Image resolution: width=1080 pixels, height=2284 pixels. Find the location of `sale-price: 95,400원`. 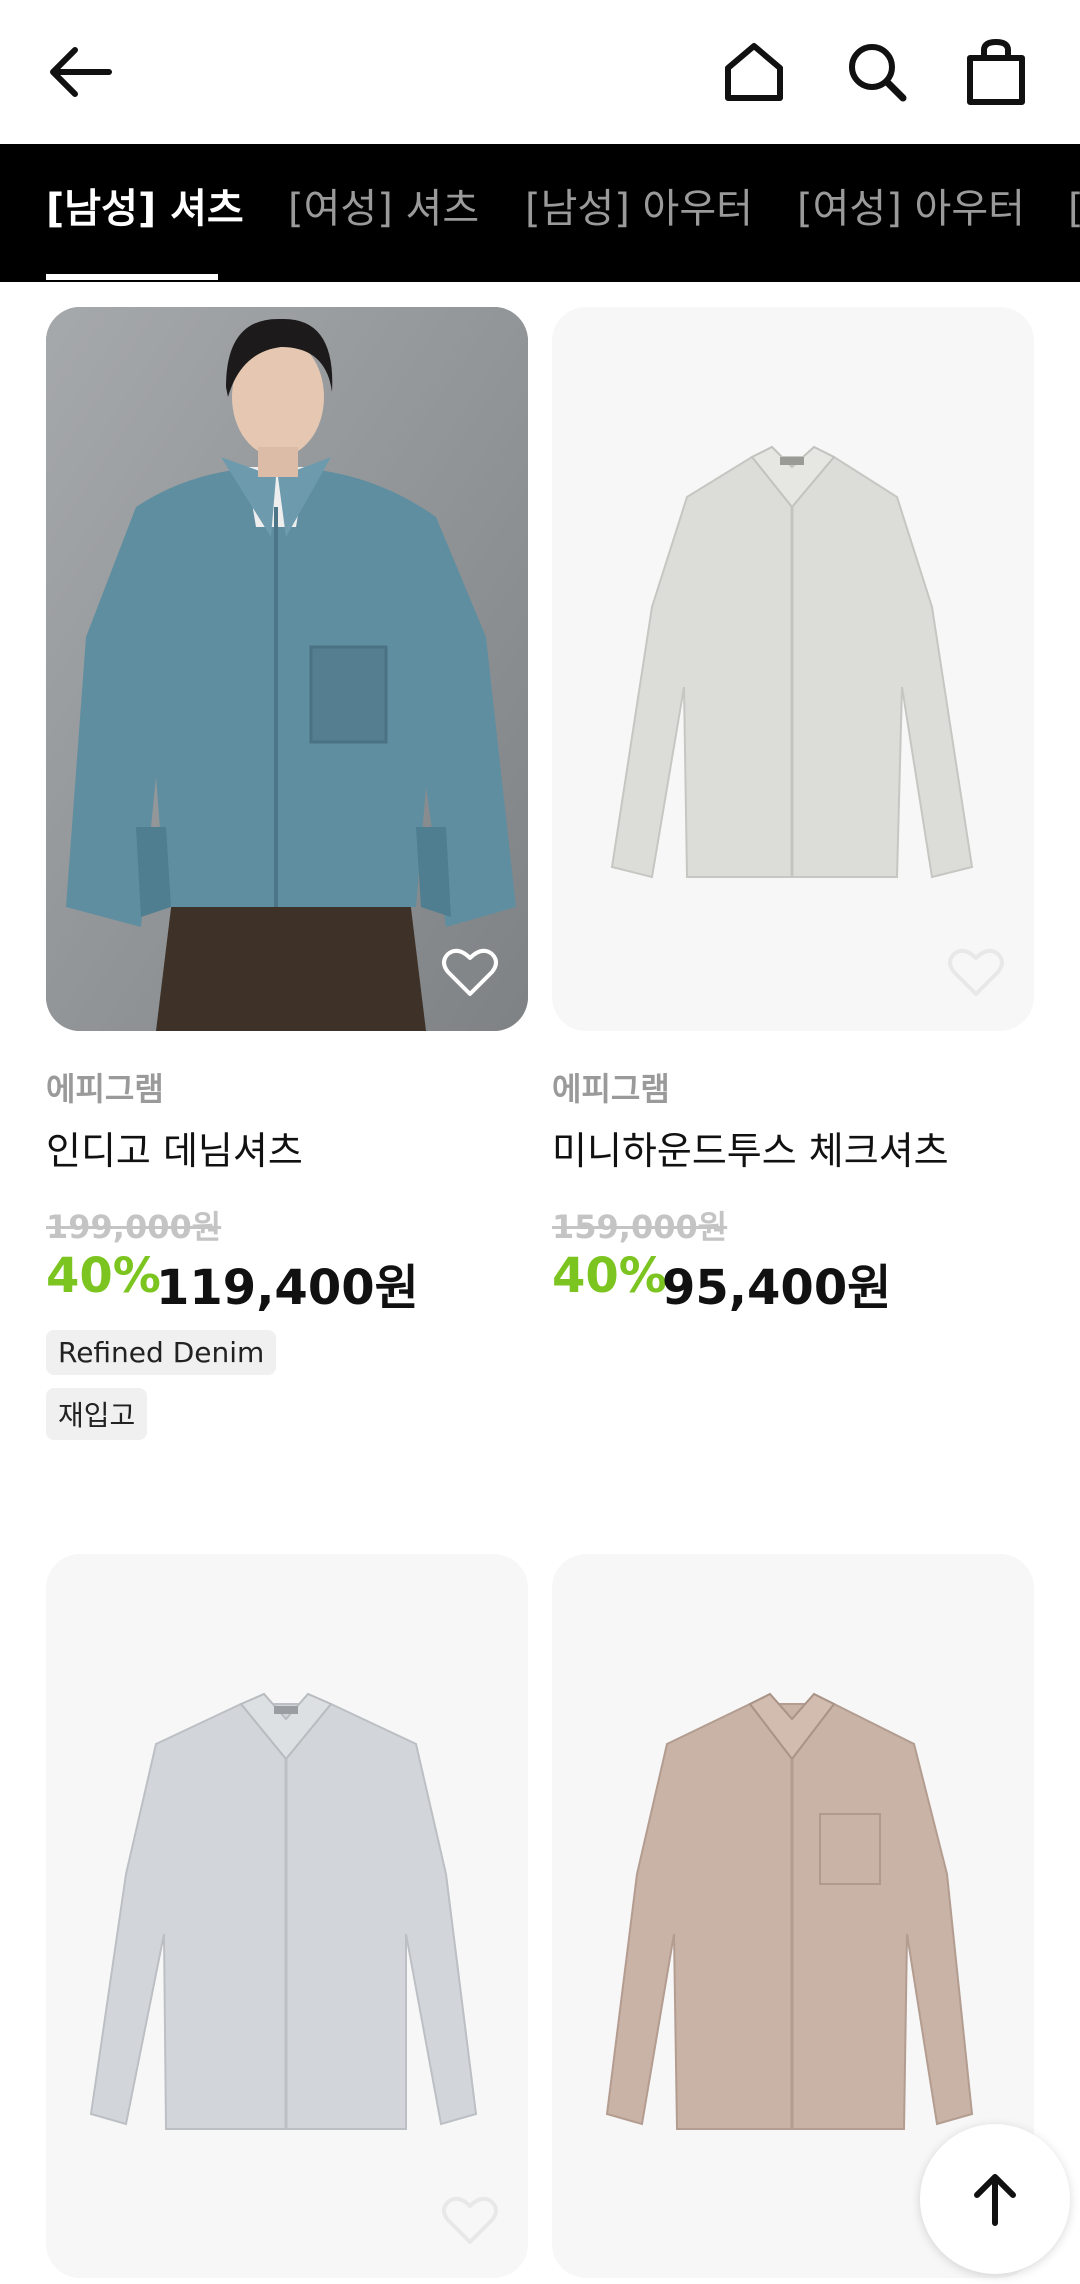

sale-price: 95,400원 is located at coordinates (777, 1288).